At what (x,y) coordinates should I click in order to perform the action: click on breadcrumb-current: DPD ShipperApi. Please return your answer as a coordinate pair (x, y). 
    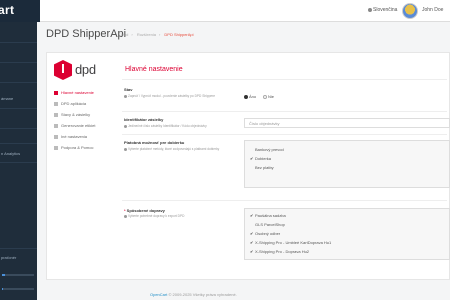
    Looking at the image, I should click on (178, 34).